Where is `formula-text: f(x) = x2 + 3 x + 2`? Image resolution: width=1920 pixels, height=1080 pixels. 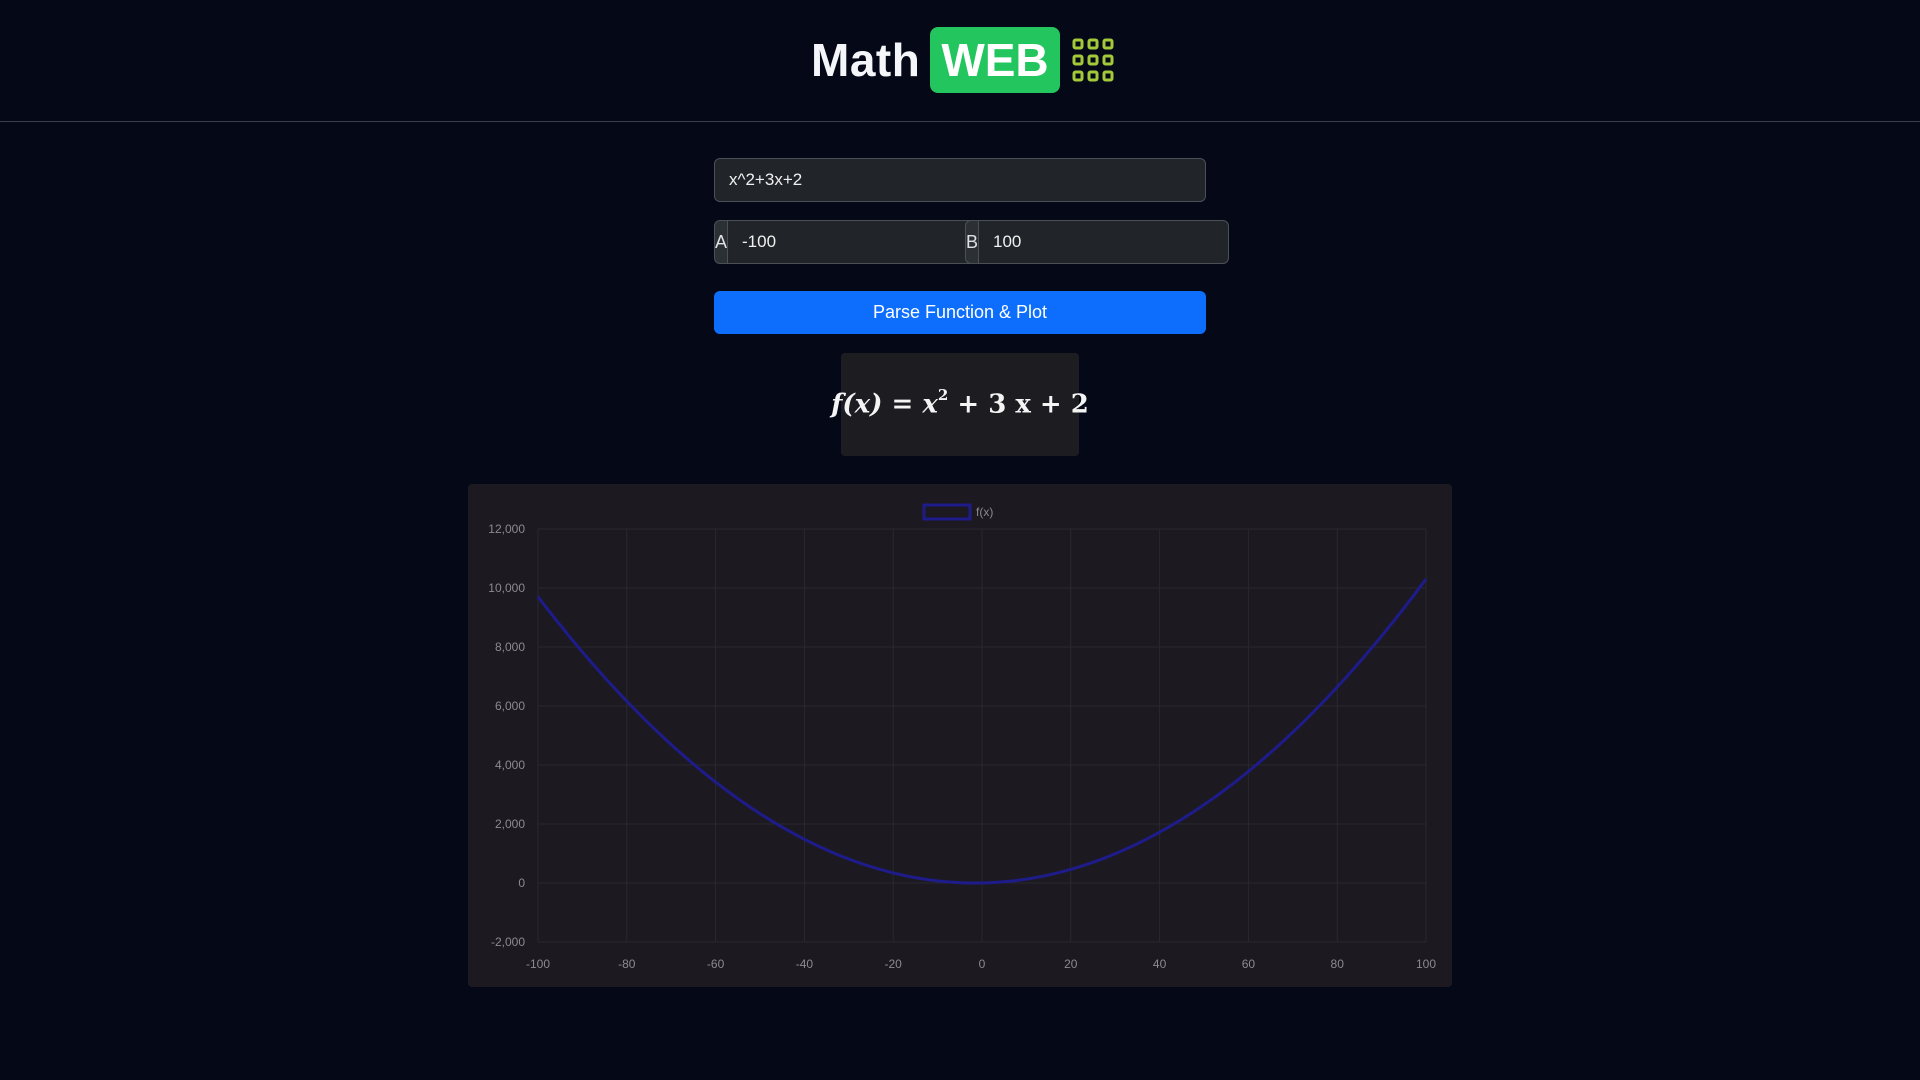 formula-text: f(x) = x2 + 3 x + 2 is located at coordinates (960, 403).